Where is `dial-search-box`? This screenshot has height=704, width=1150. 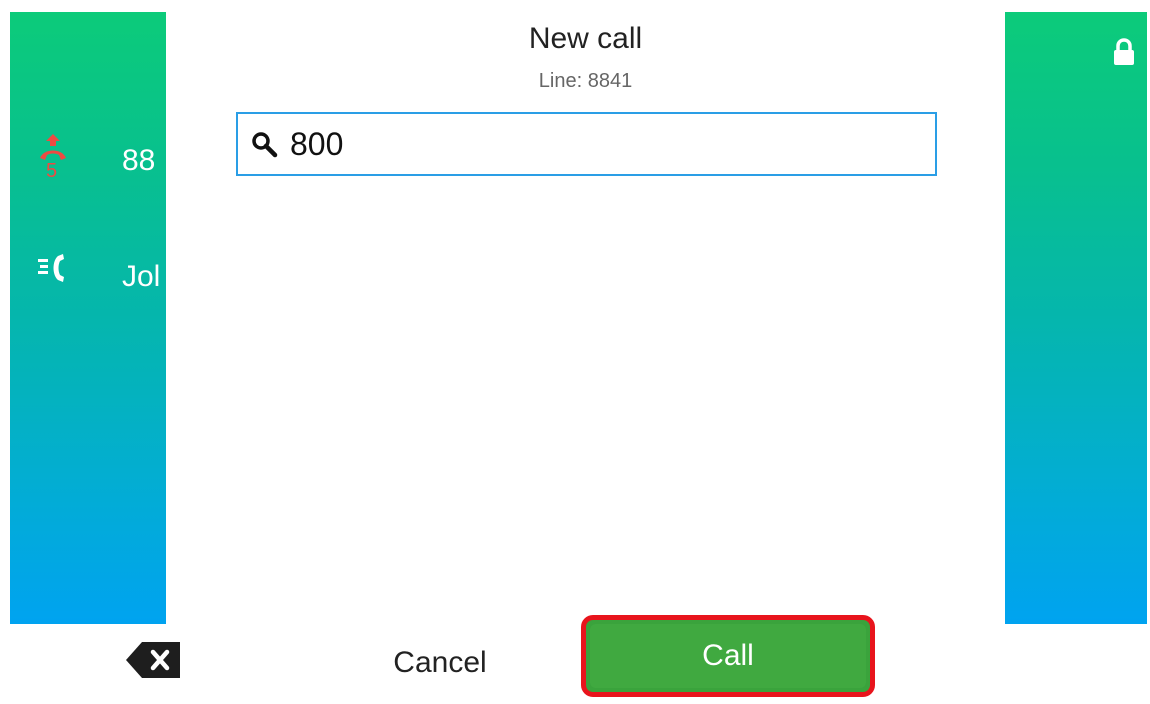 dial-search-box is located at coordinates (586, 144).